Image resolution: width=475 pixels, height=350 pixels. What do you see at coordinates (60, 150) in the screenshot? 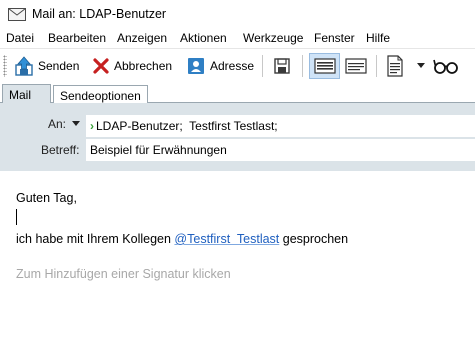
I see `subject-label: Betreff:` at bounding box center [60, 150].